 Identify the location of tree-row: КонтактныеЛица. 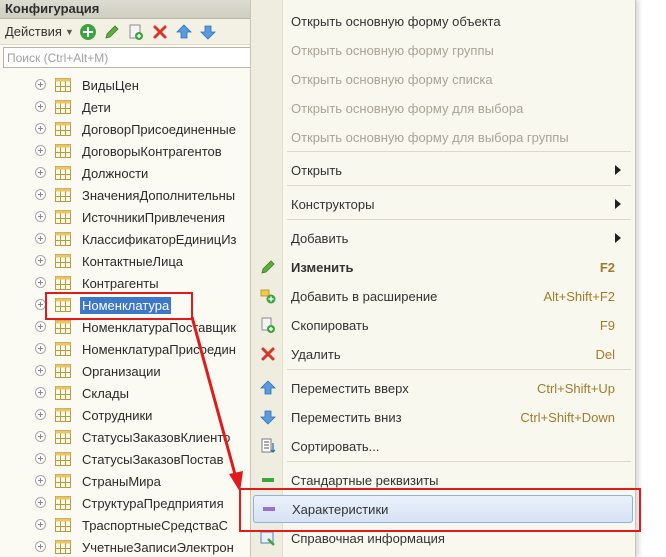
(127, 261).